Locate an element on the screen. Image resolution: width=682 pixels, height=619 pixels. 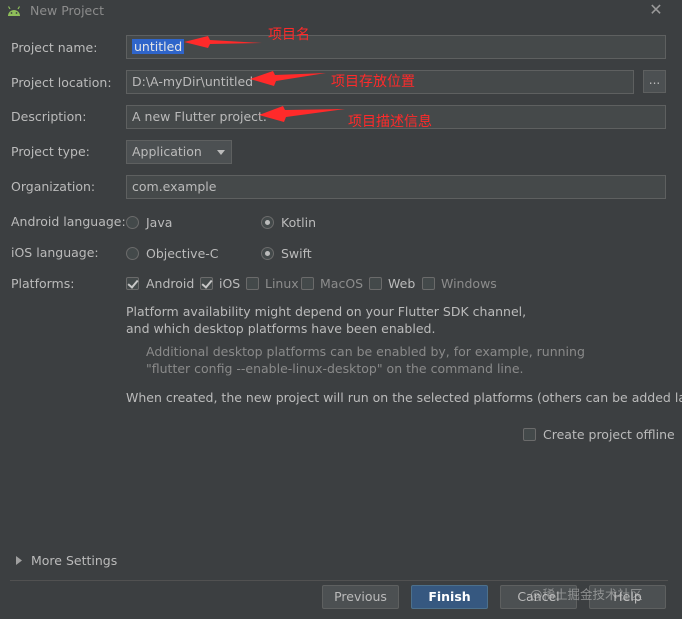
watermark: @稀土掘金技术社区 is located at coordinates (586, 594).